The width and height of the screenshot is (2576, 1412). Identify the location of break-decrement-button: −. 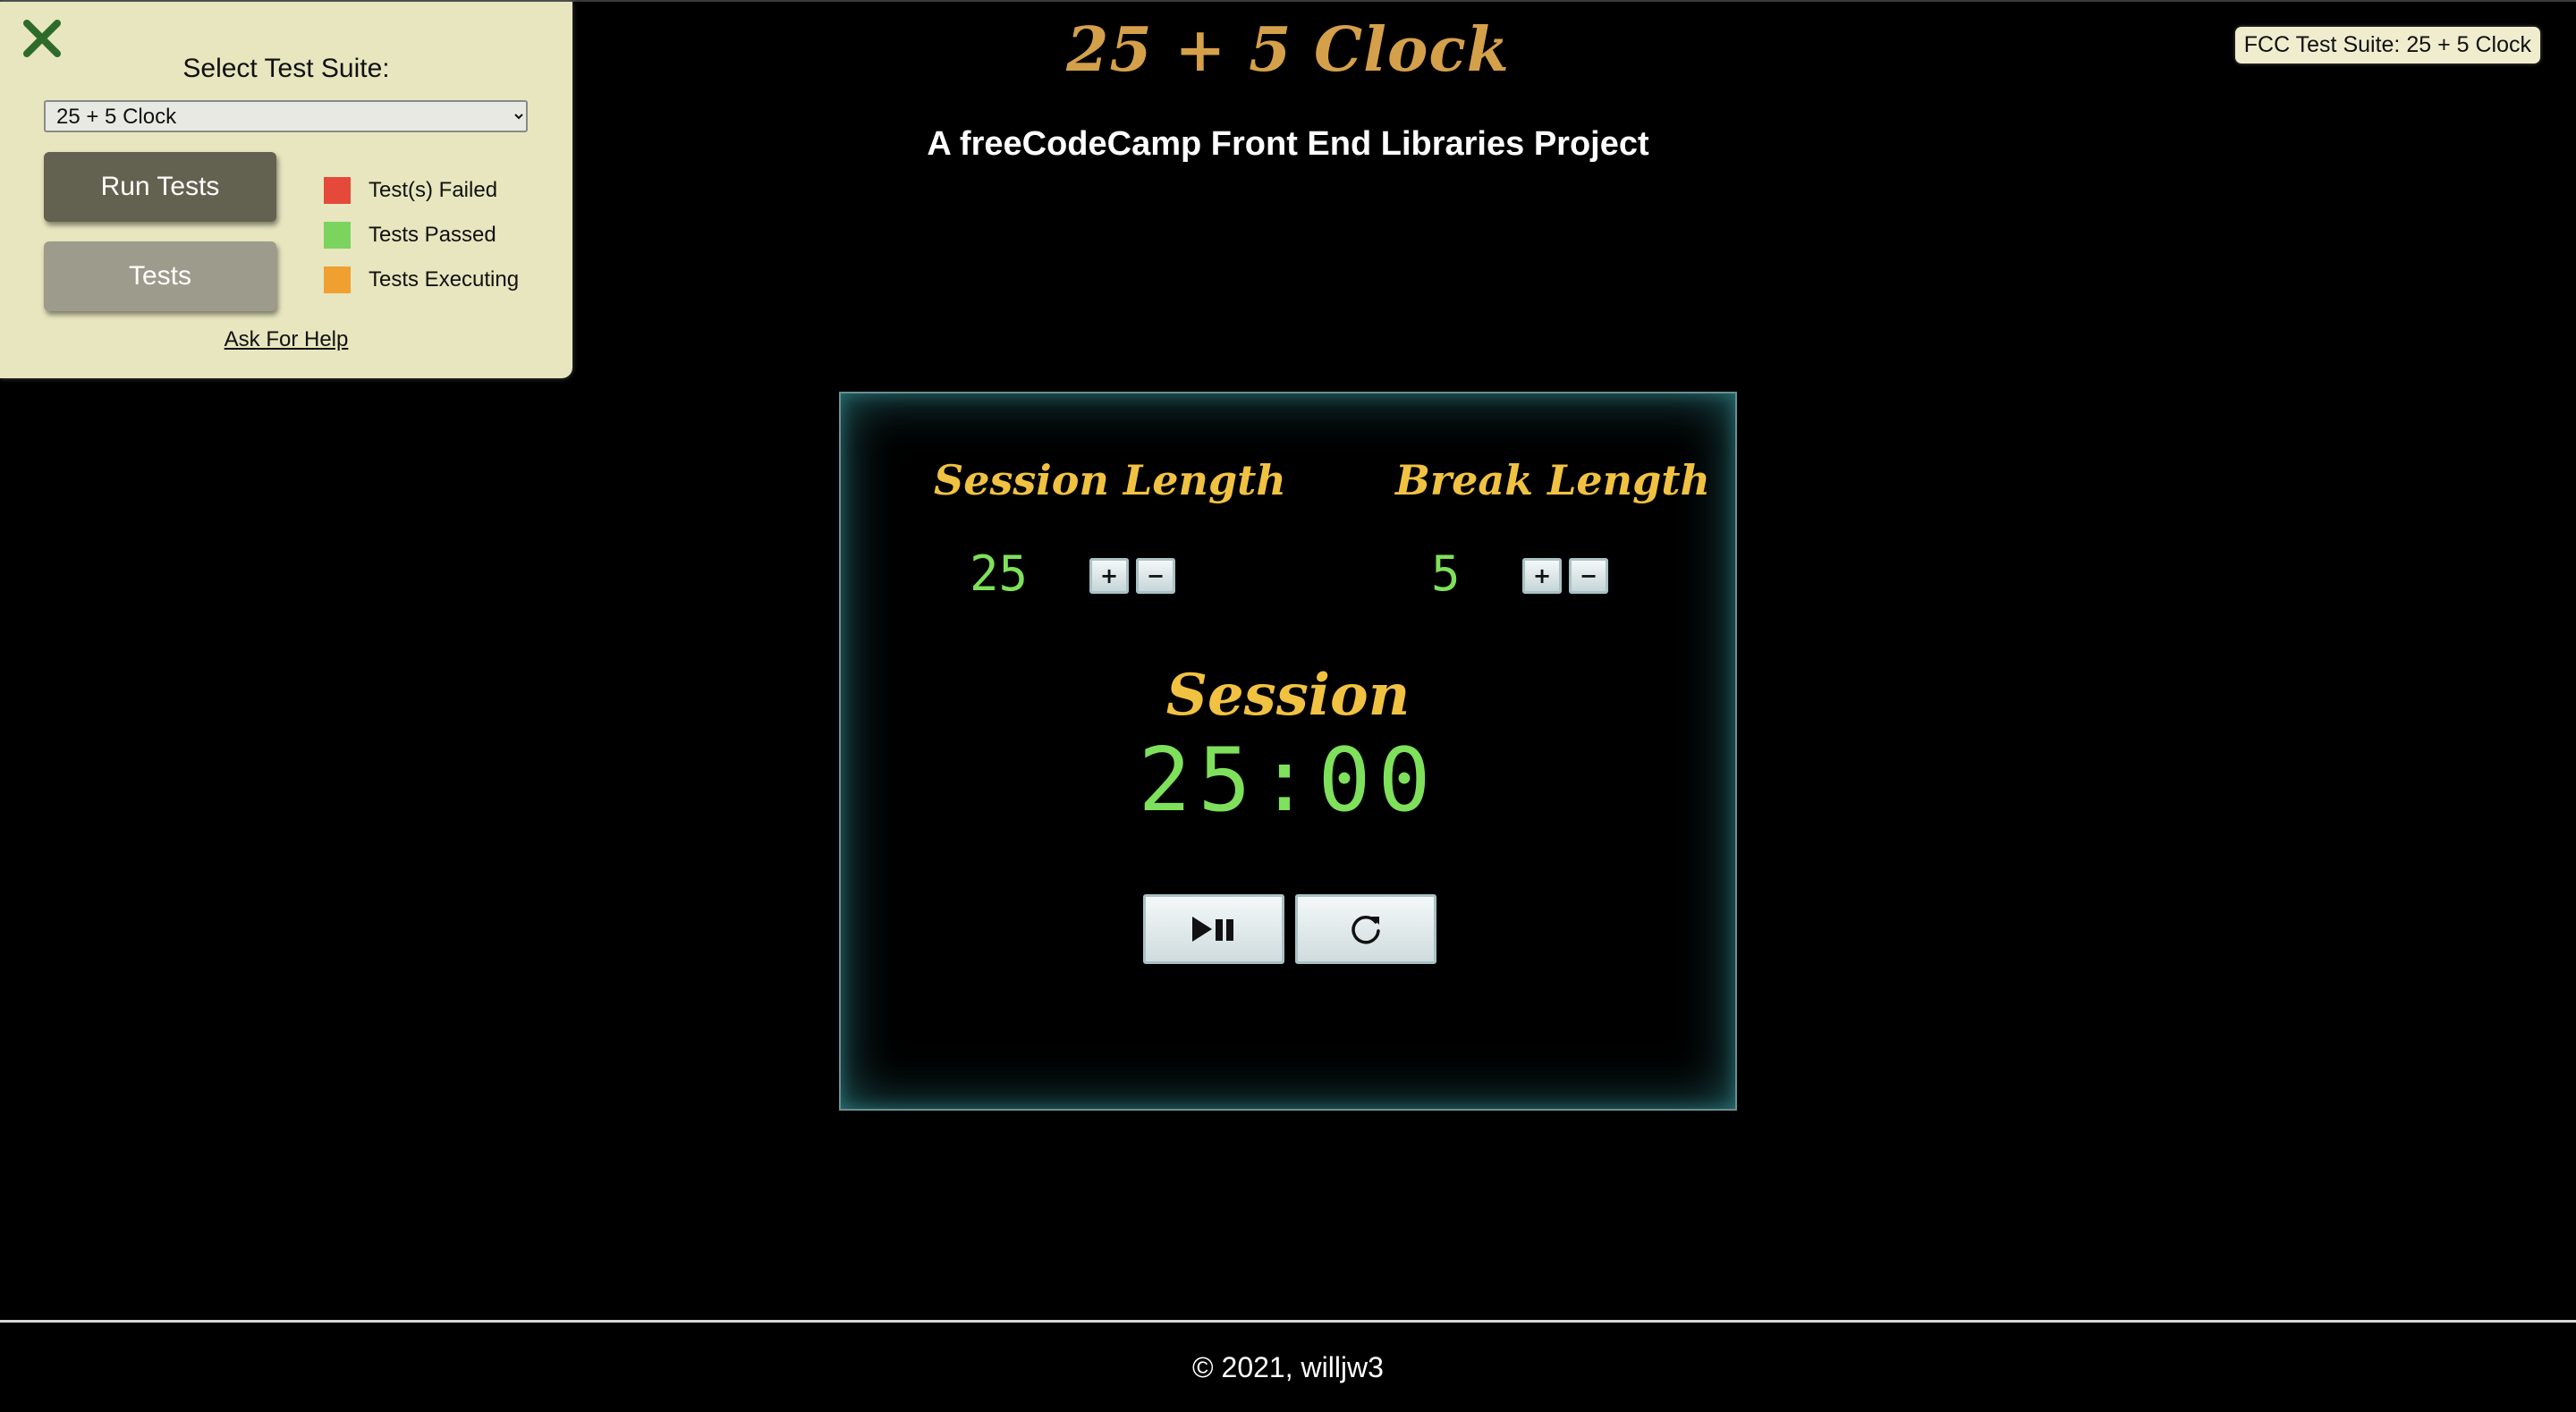
(1588, 576).